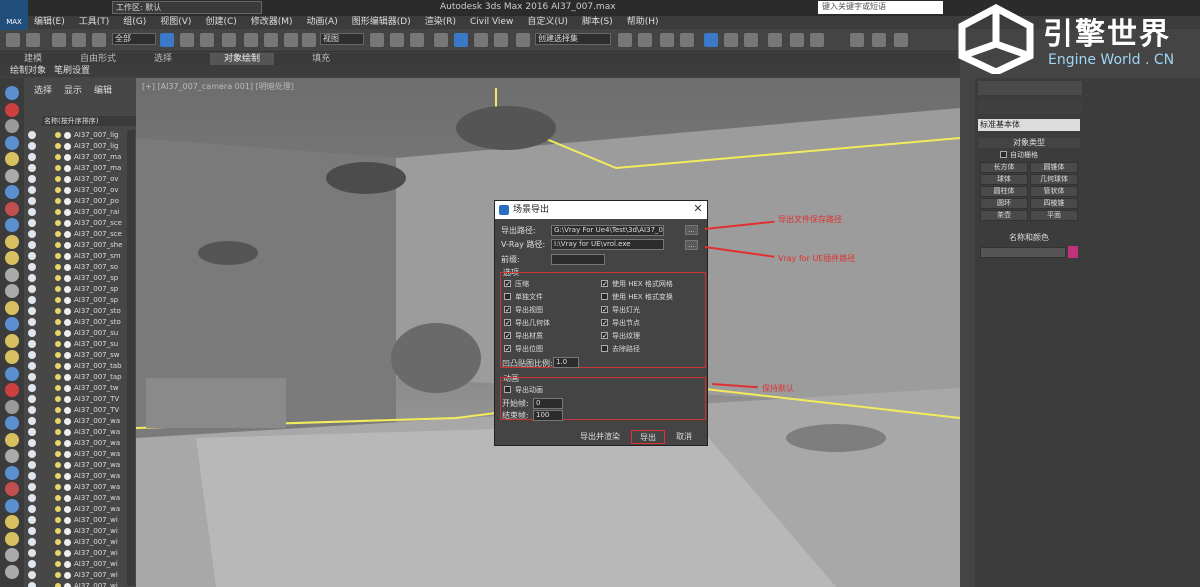 The height and width of the screenshot is (587, 1200). I want to click on link-icon, so click(59, 40).